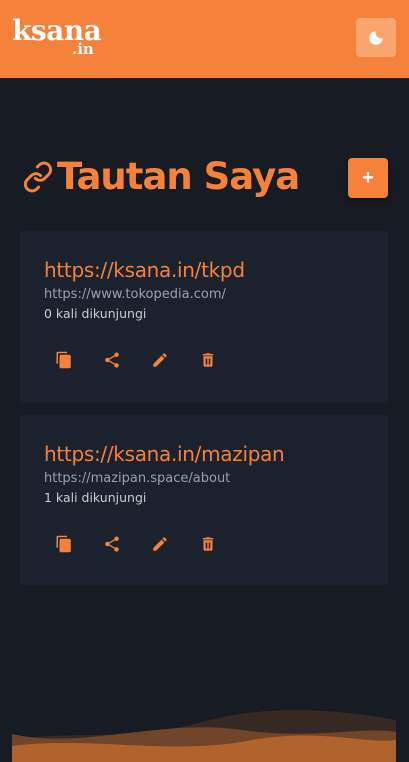 This screenshot has width=409, height=762. I want to click on footer-wave-decoration, so click(204, 736).